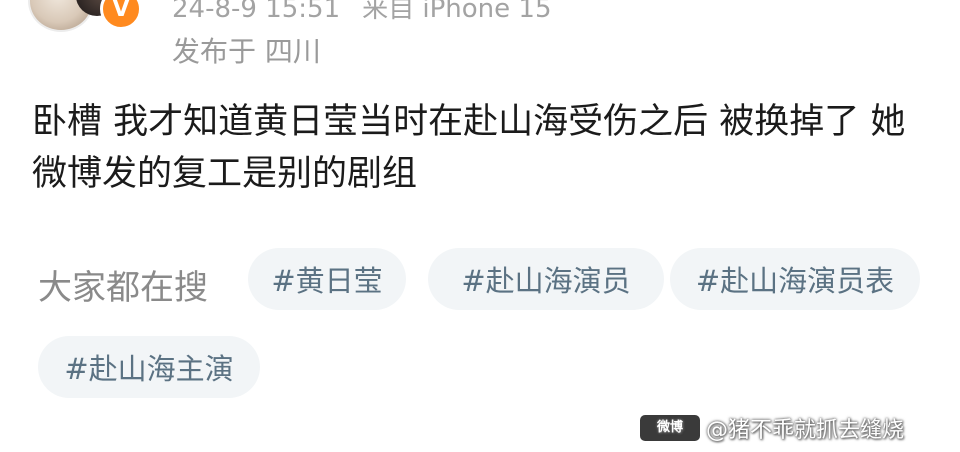  Describe the element at coordinates (256, 12) in the screenshot. I see `post-timestamp: 24-8-9 15:51` at that location.